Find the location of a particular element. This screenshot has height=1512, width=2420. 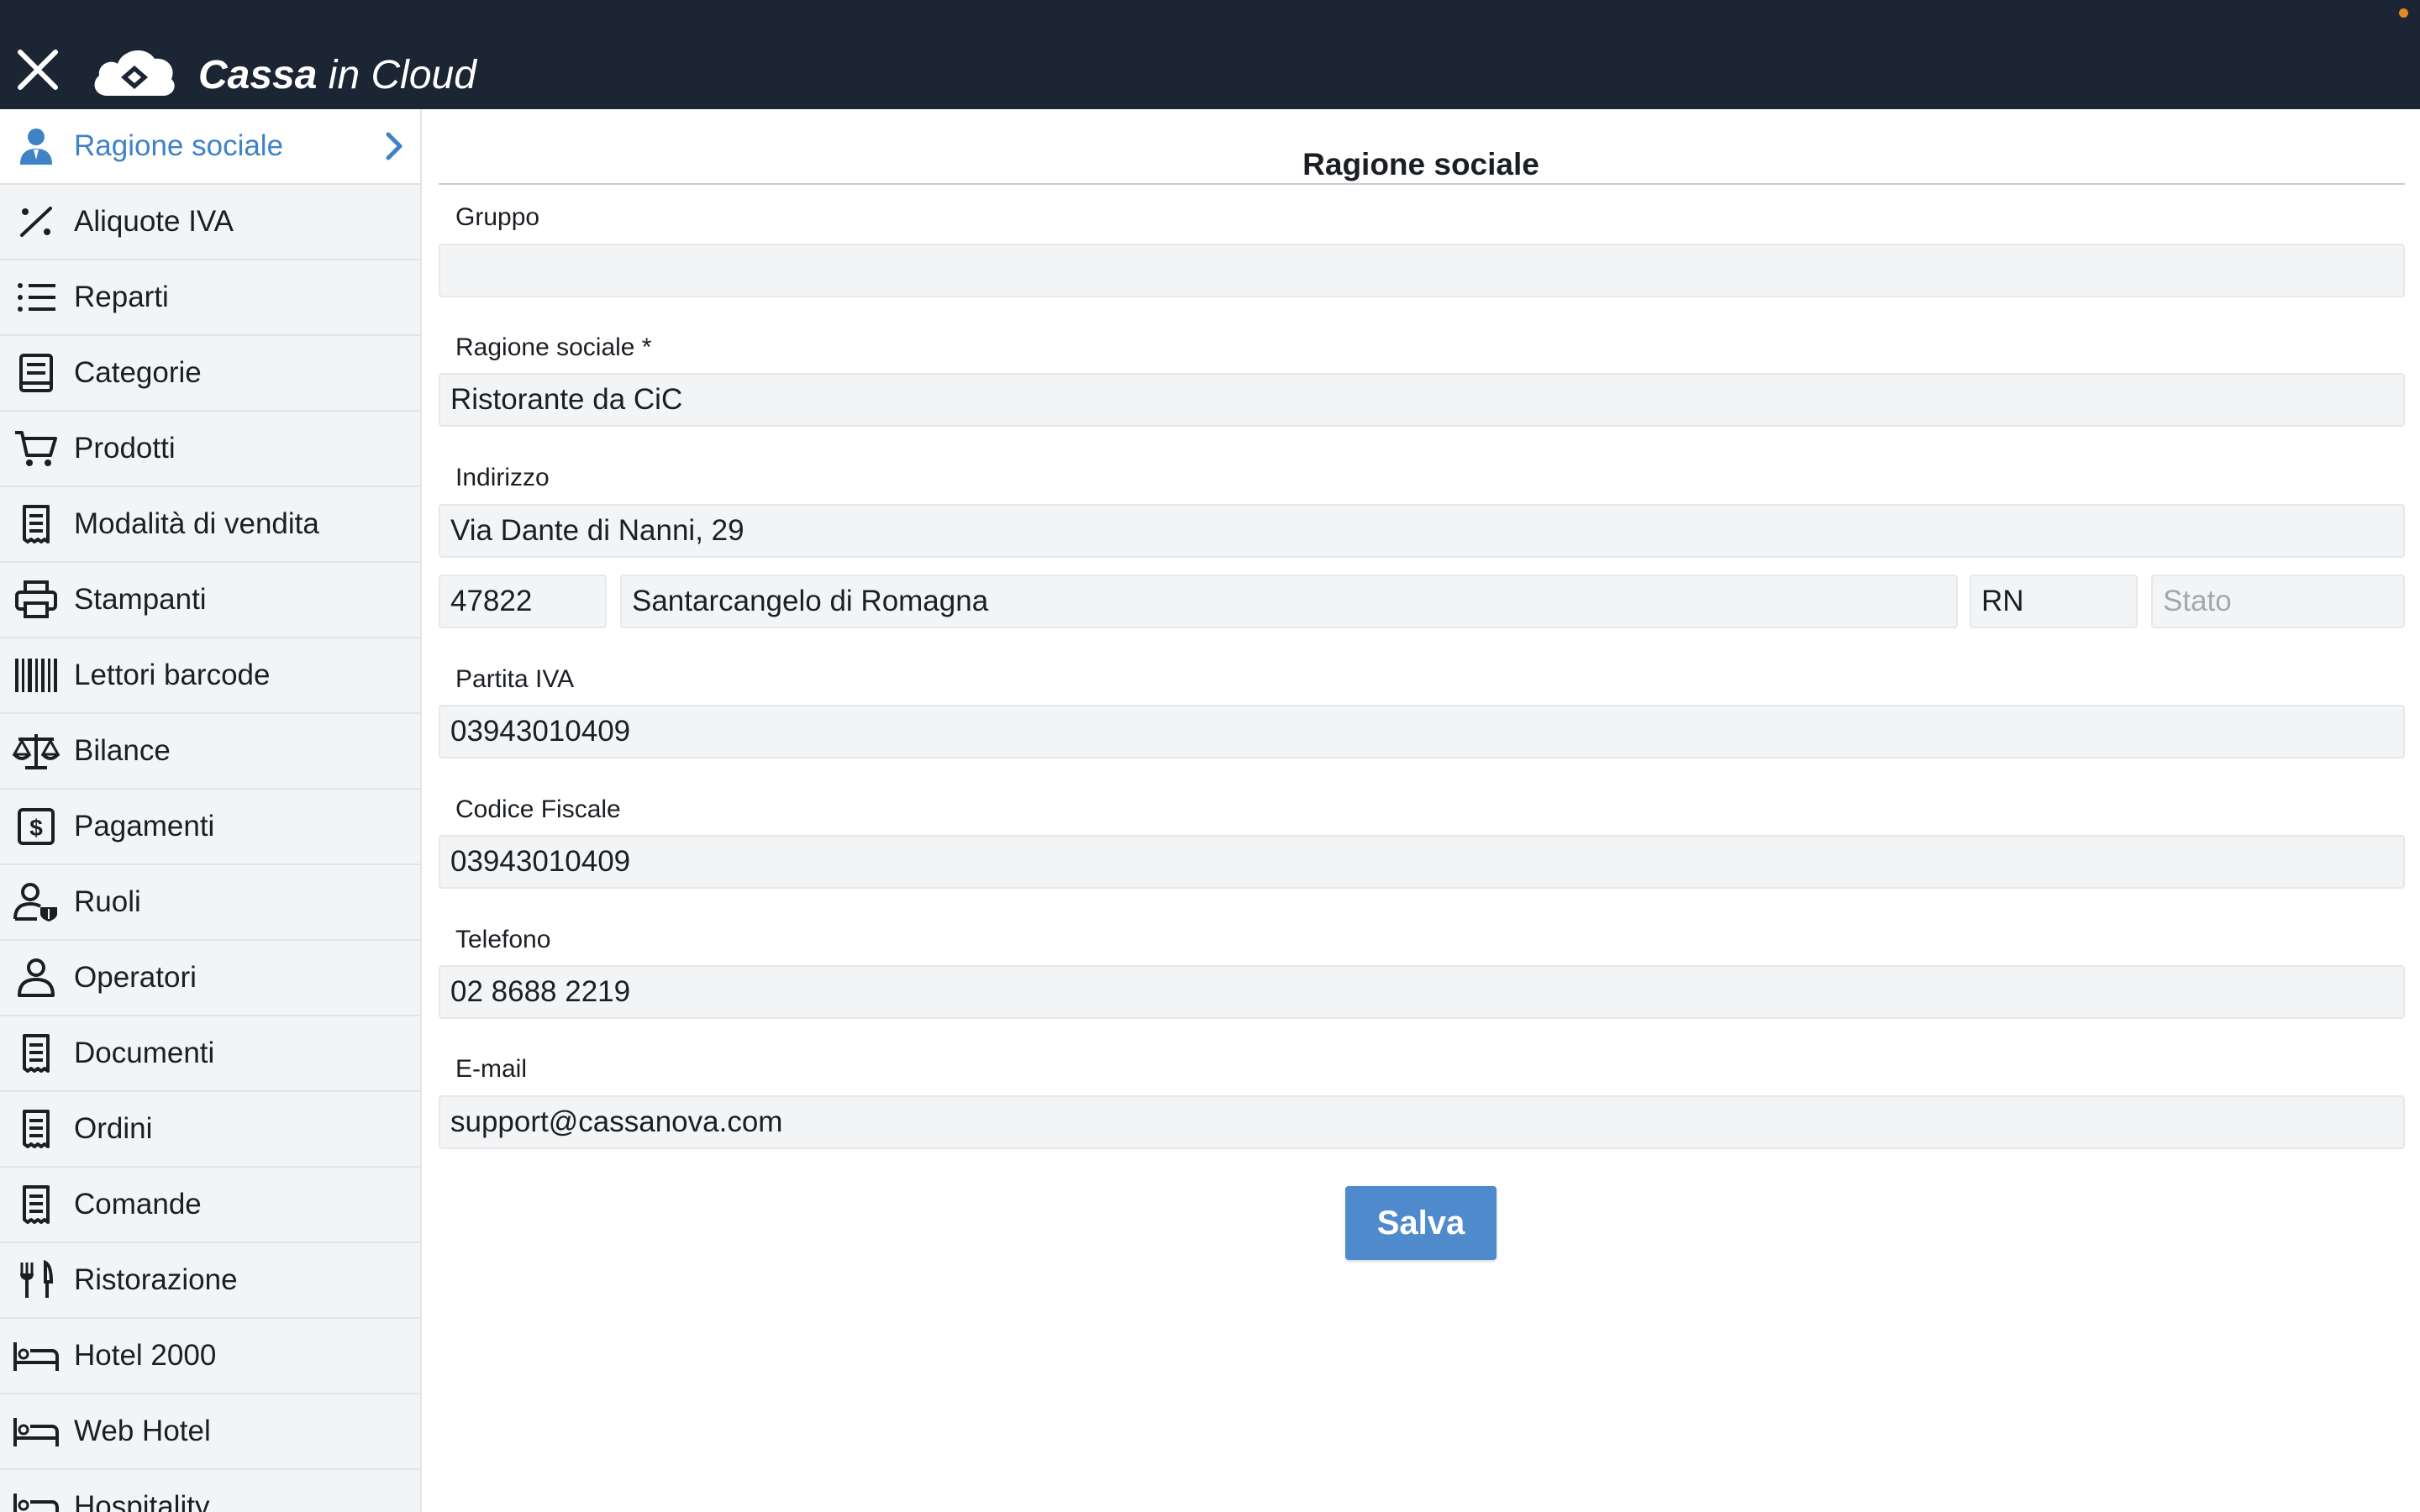

sidebar-item-modalita-vendita: Modalità di vendita is located at coordinates (210, 525).